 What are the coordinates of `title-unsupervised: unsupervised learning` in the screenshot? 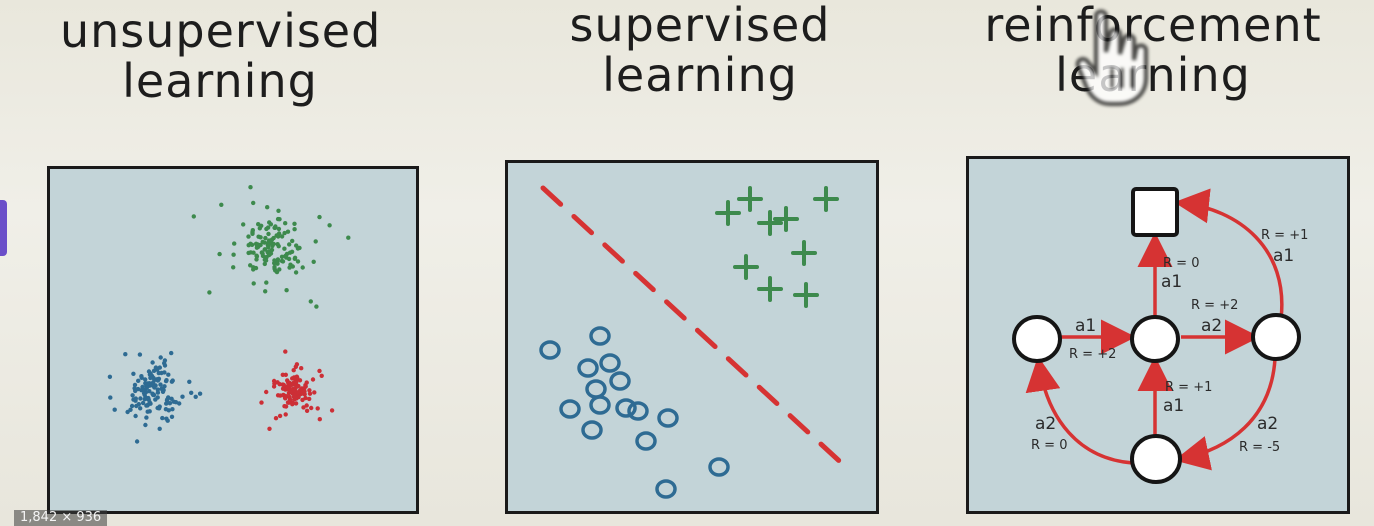 It's located at (220, 56).